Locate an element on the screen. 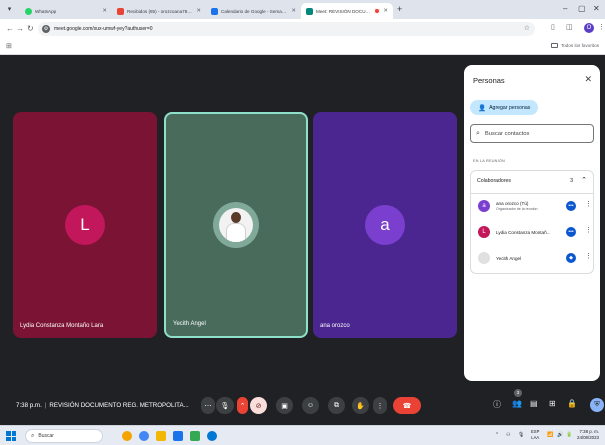 Image resolution: width=605 pixels, height=445 pixels. participant-photo is located at coordinates (236, 225).